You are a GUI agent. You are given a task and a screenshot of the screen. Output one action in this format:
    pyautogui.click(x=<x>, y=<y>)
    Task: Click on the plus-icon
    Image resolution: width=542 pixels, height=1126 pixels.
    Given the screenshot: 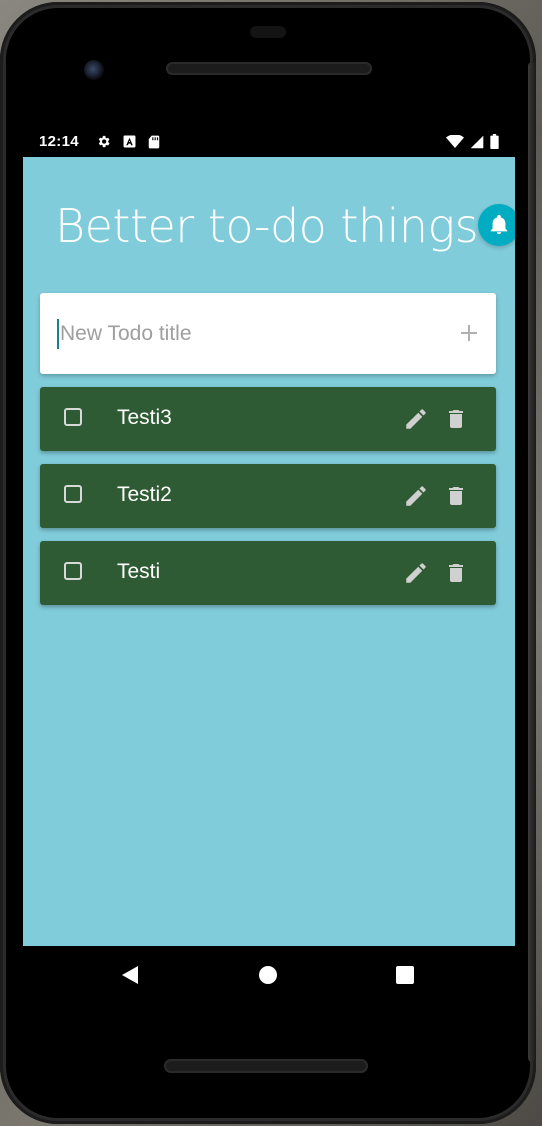 What is the action you would take?
    pyautogui.click(x=469, y=333)
    